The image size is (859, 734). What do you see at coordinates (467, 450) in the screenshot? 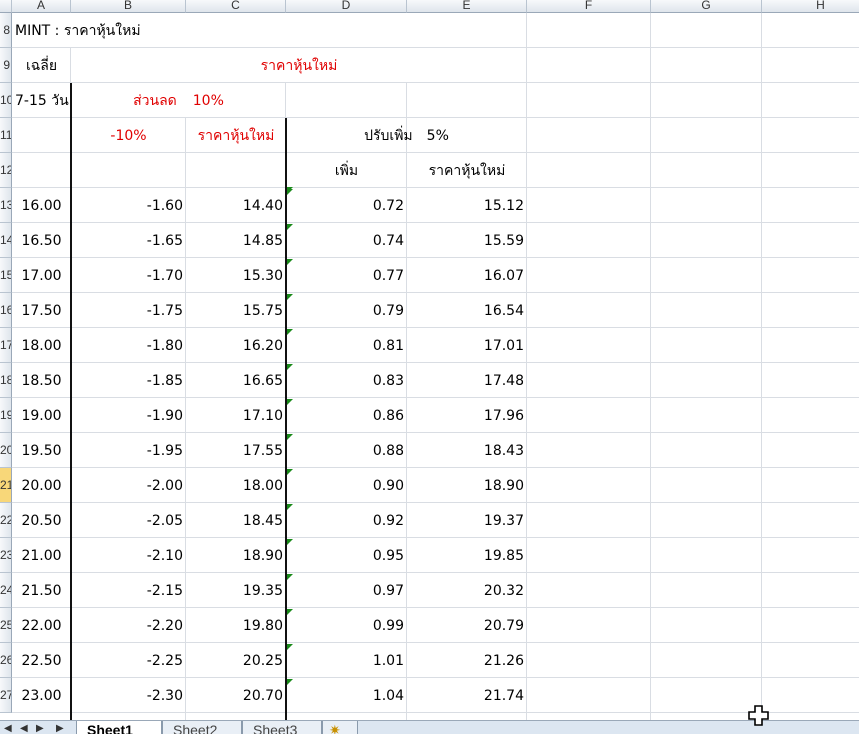
I see `table-cell: 18.43` at bounding box center [467, 450].